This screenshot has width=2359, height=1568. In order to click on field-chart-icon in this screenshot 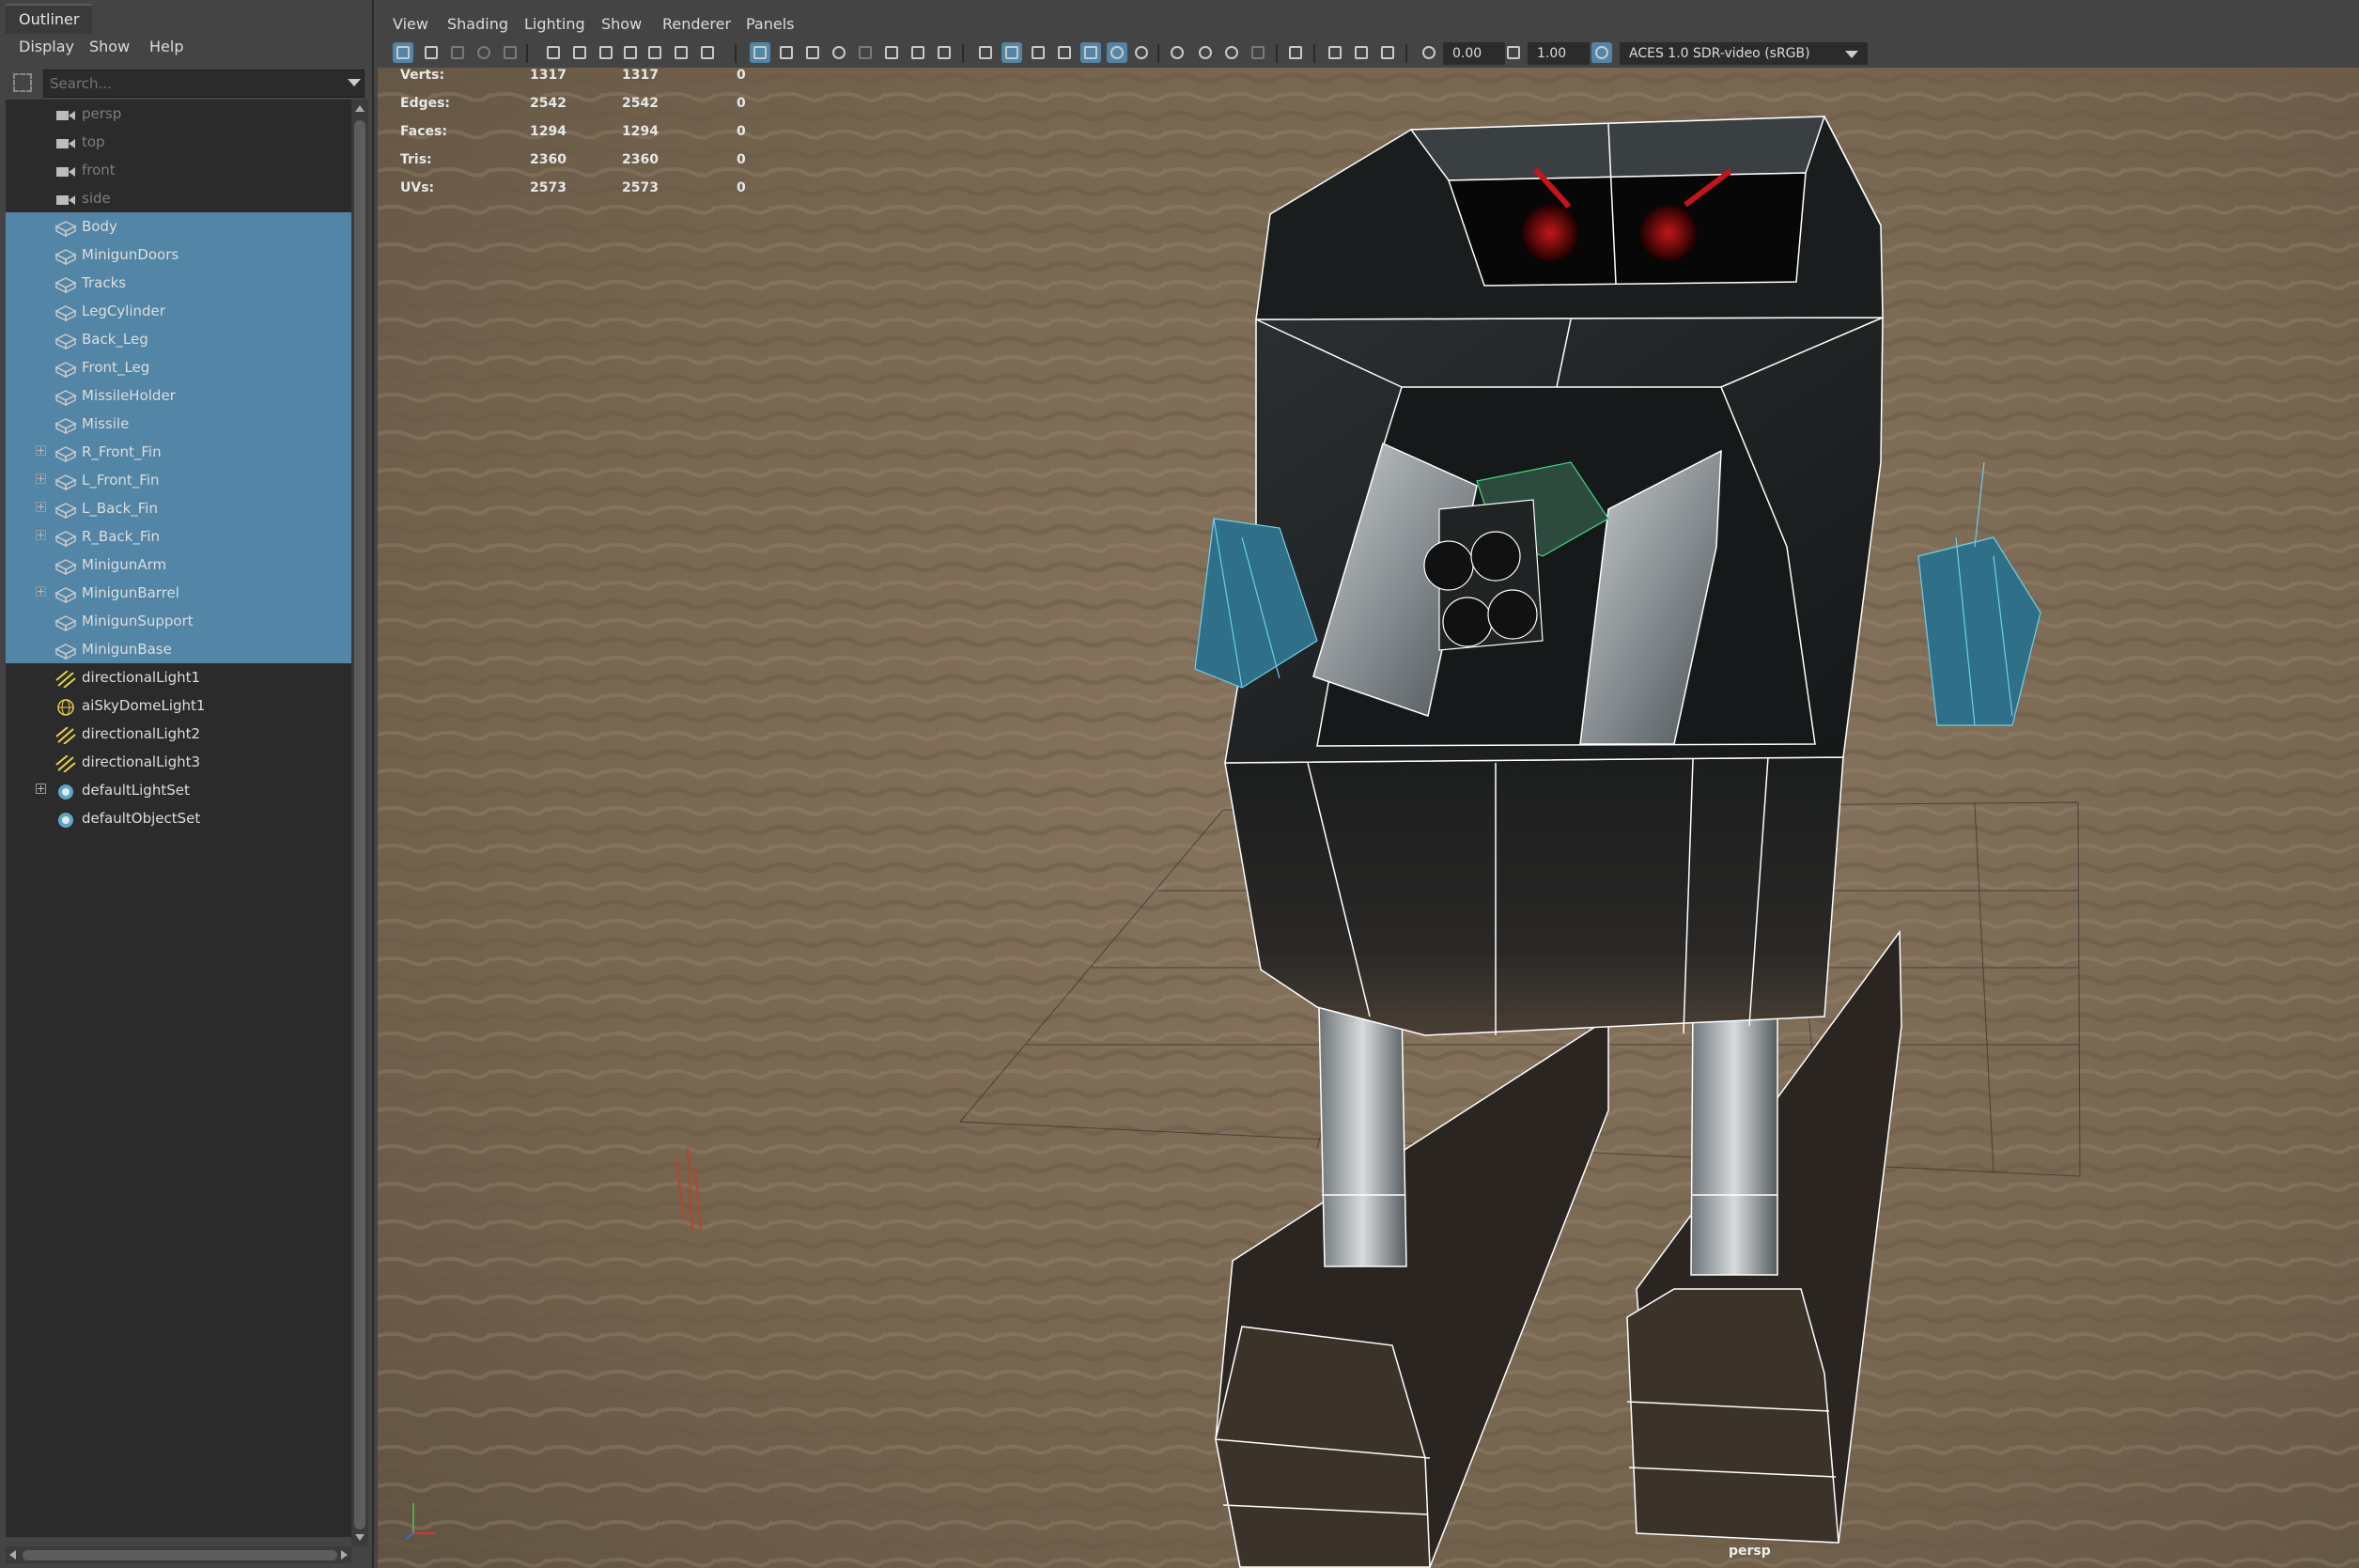, I will do `click(865, 52)`.